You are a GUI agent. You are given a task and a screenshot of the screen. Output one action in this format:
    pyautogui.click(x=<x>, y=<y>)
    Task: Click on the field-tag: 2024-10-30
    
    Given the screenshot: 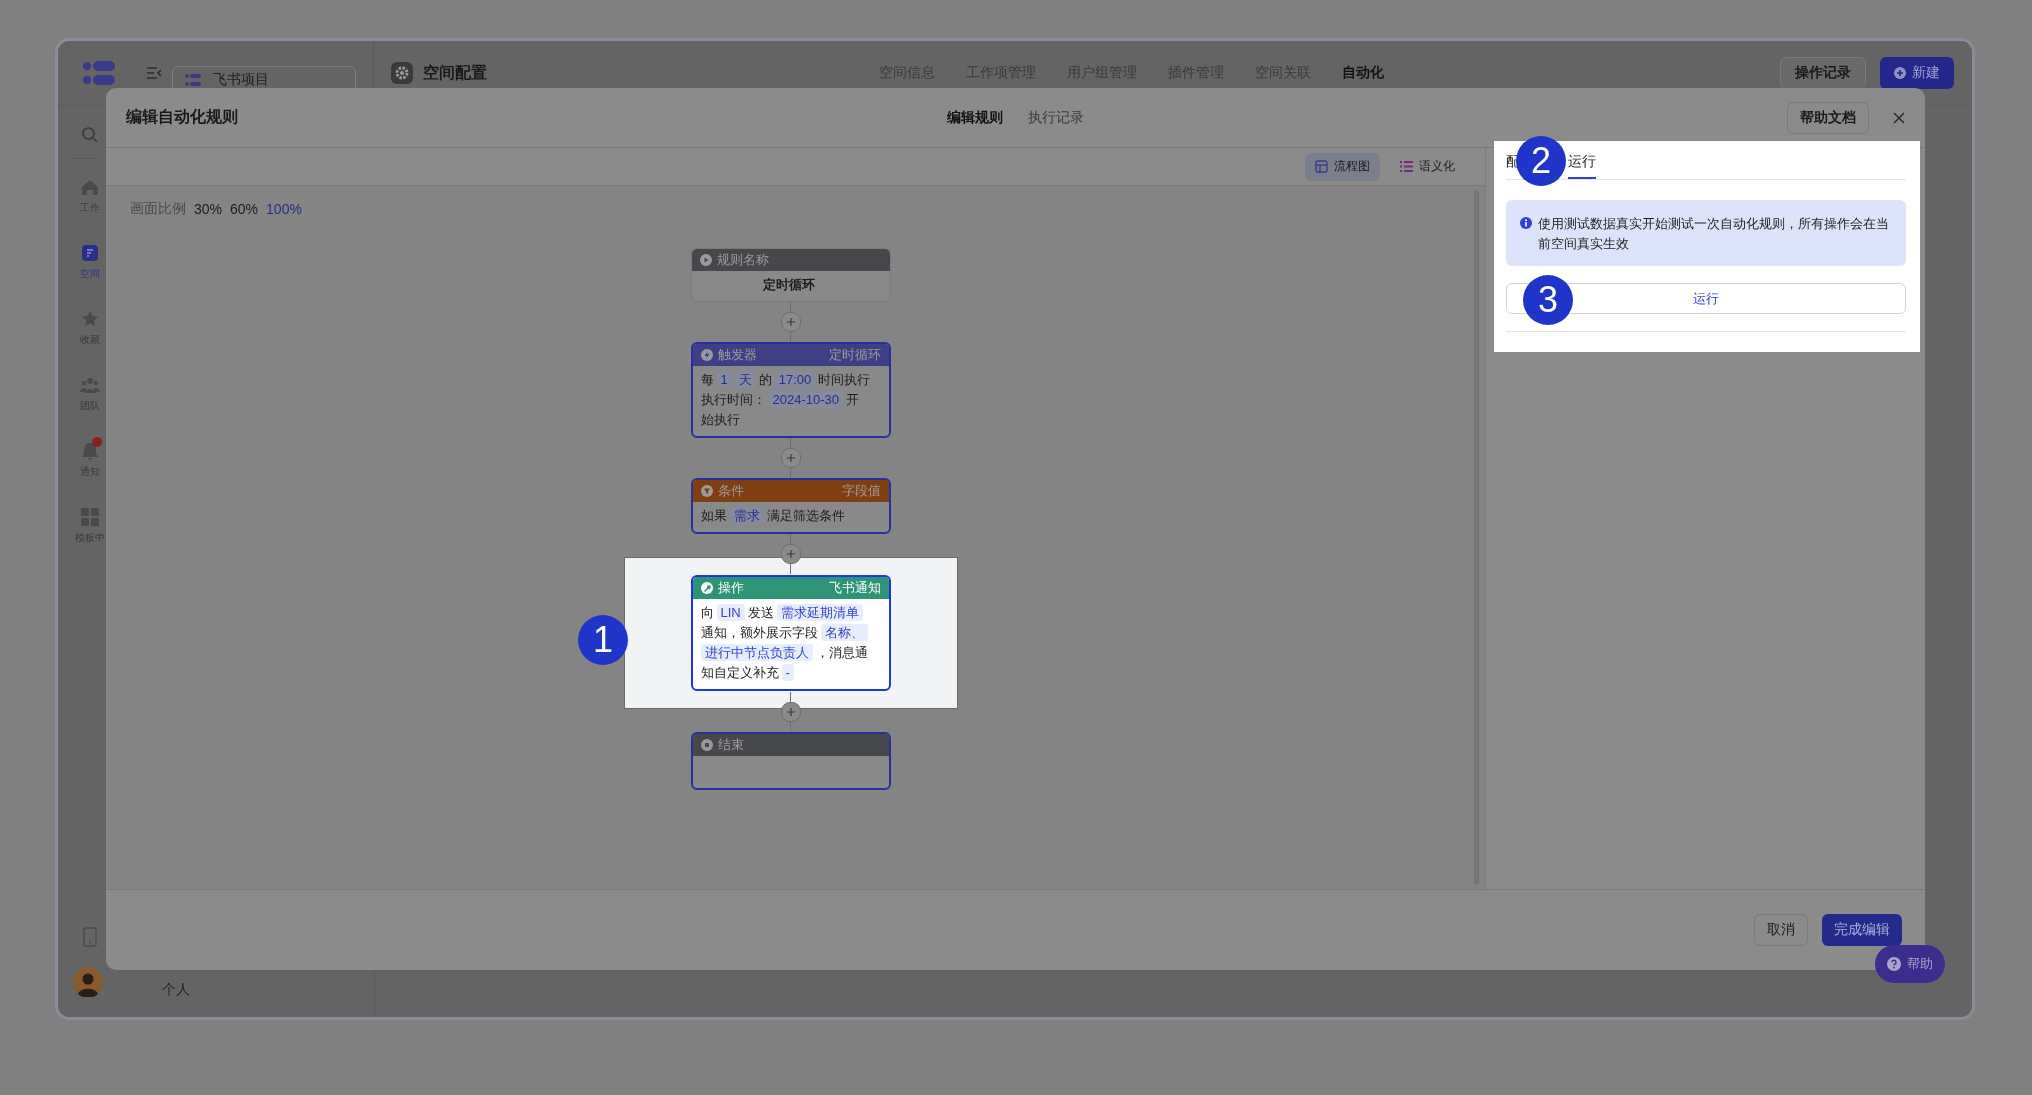 What is the action you would take?
    pyautogui.click(x=805, y=399)
    